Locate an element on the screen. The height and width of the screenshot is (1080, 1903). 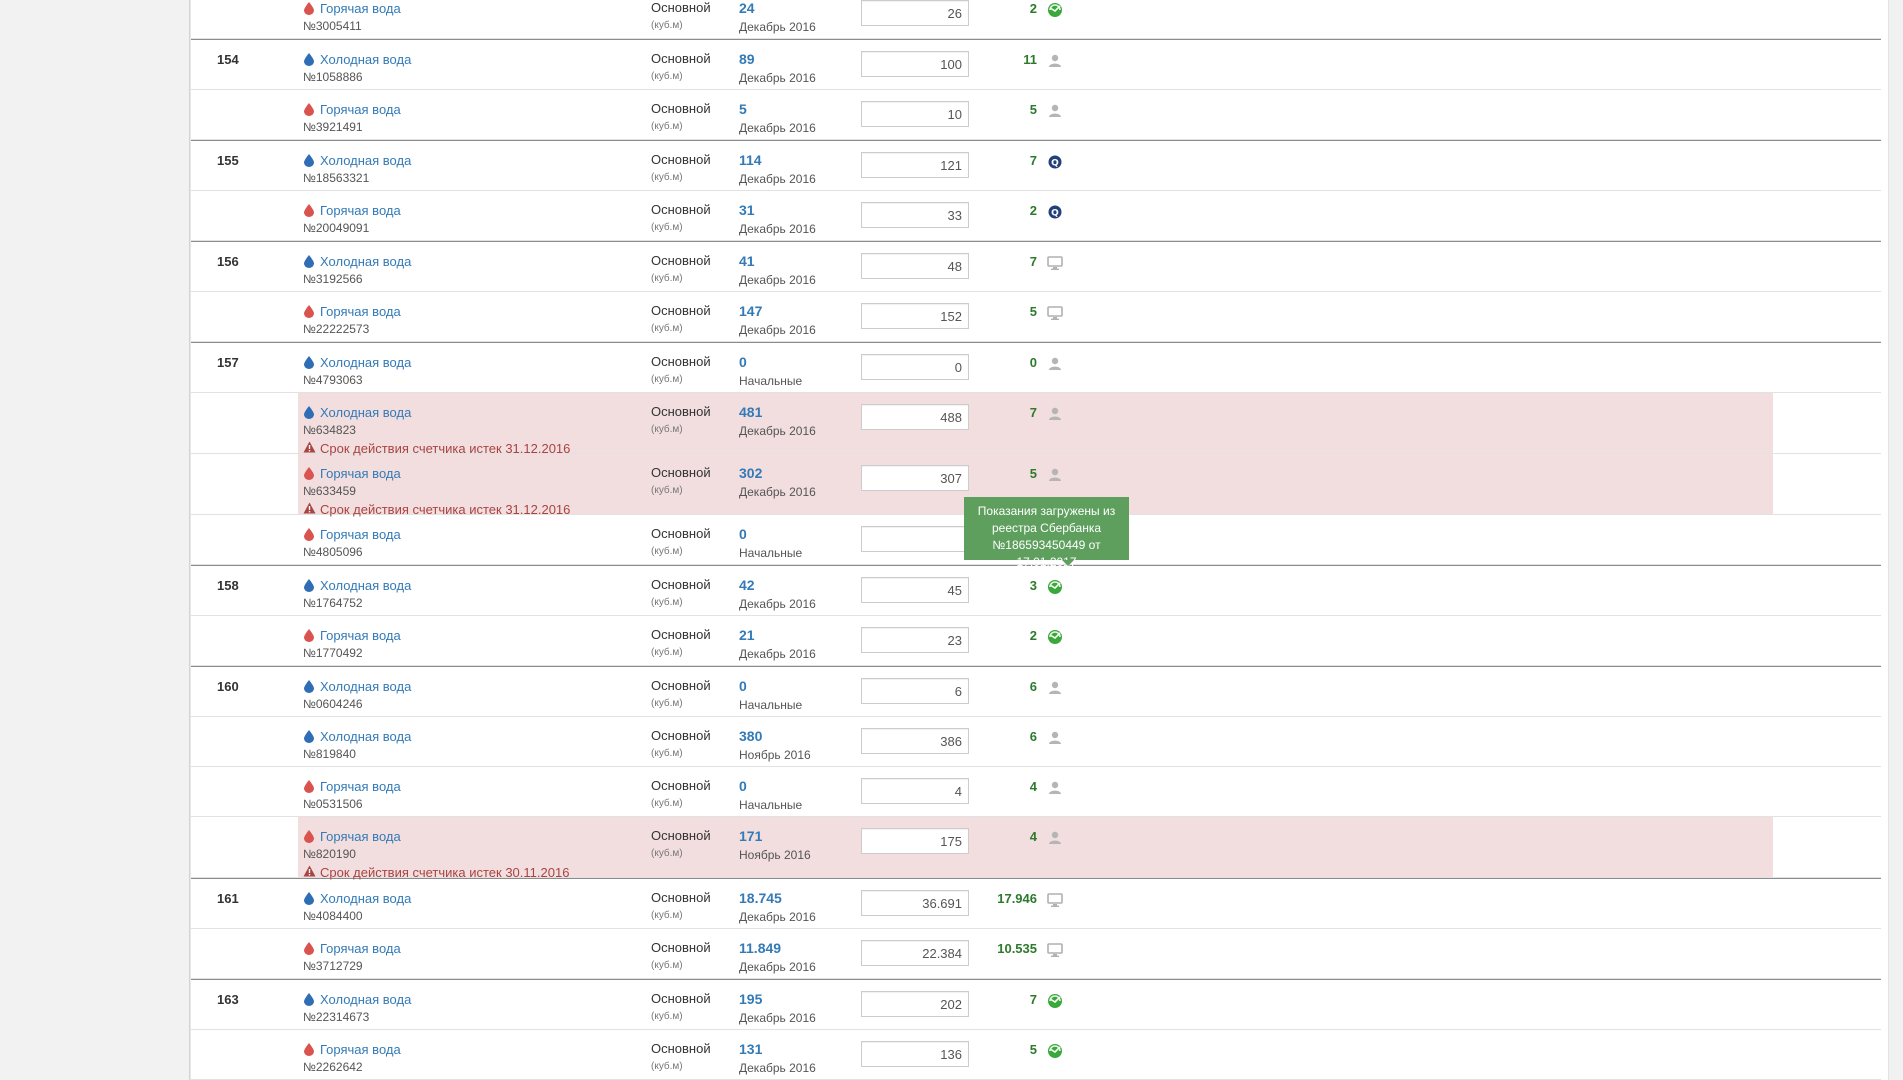
reading-period: Начальные is located at coordinates (771, 553).